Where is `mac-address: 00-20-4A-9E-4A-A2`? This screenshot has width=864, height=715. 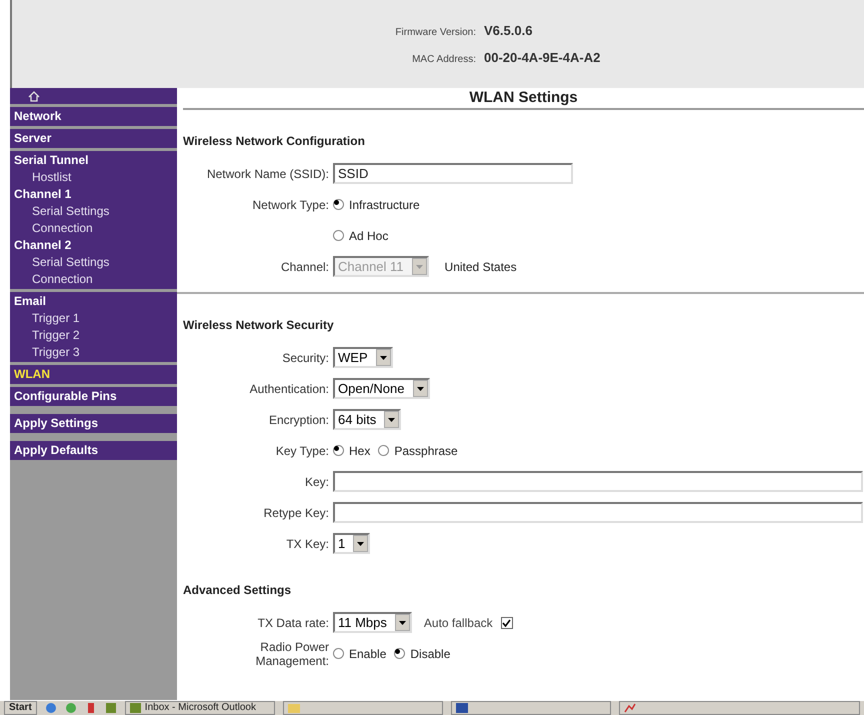 mac-address: 00-20-4A-9E-4A-A2 is located at coordinates (543, 58).